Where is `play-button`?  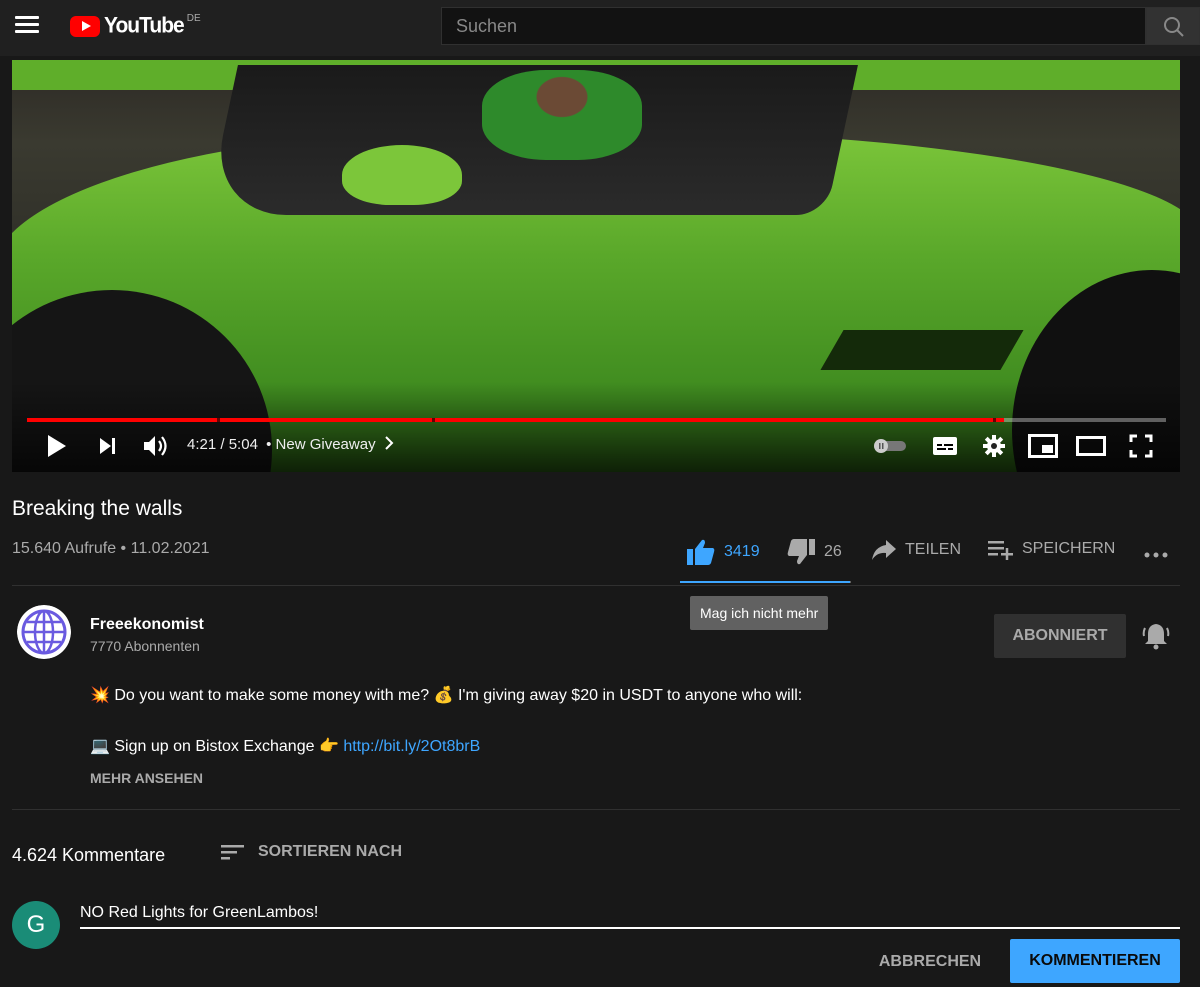
play-button is located at coordinates (56, 446).